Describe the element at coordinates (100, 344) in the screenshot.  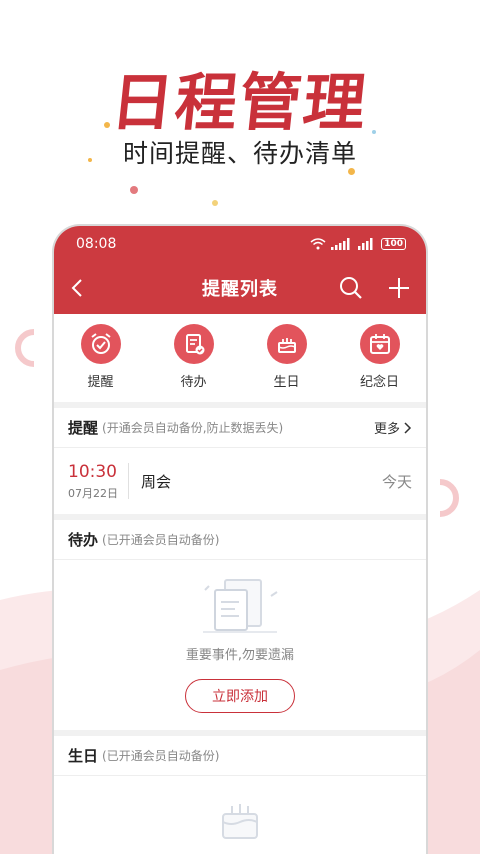
I see `alarm-clock-icon` at that location.